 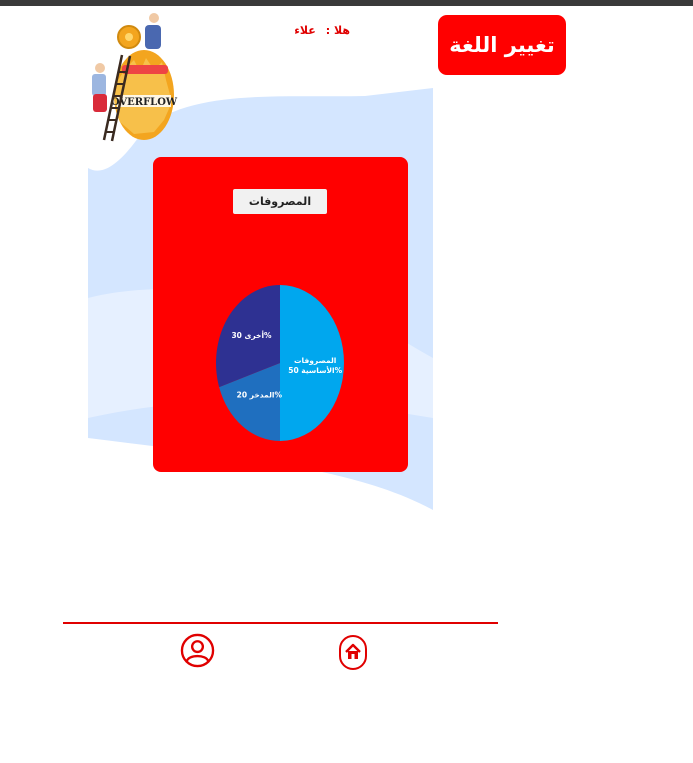 I want to click on panel-title: المصروفات, so click(x=280, y=201).